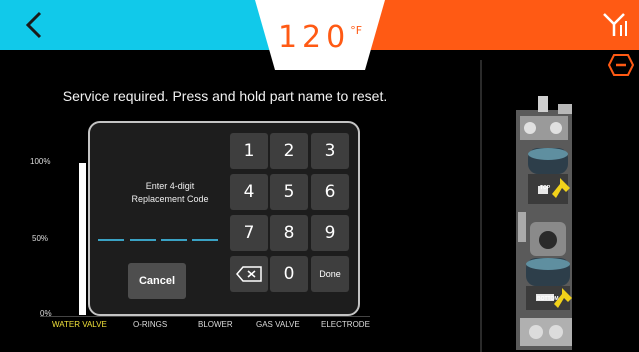 This screenshot has width=639, height=352. I want to click on cancel-button: Cancel, so click(157, 281).